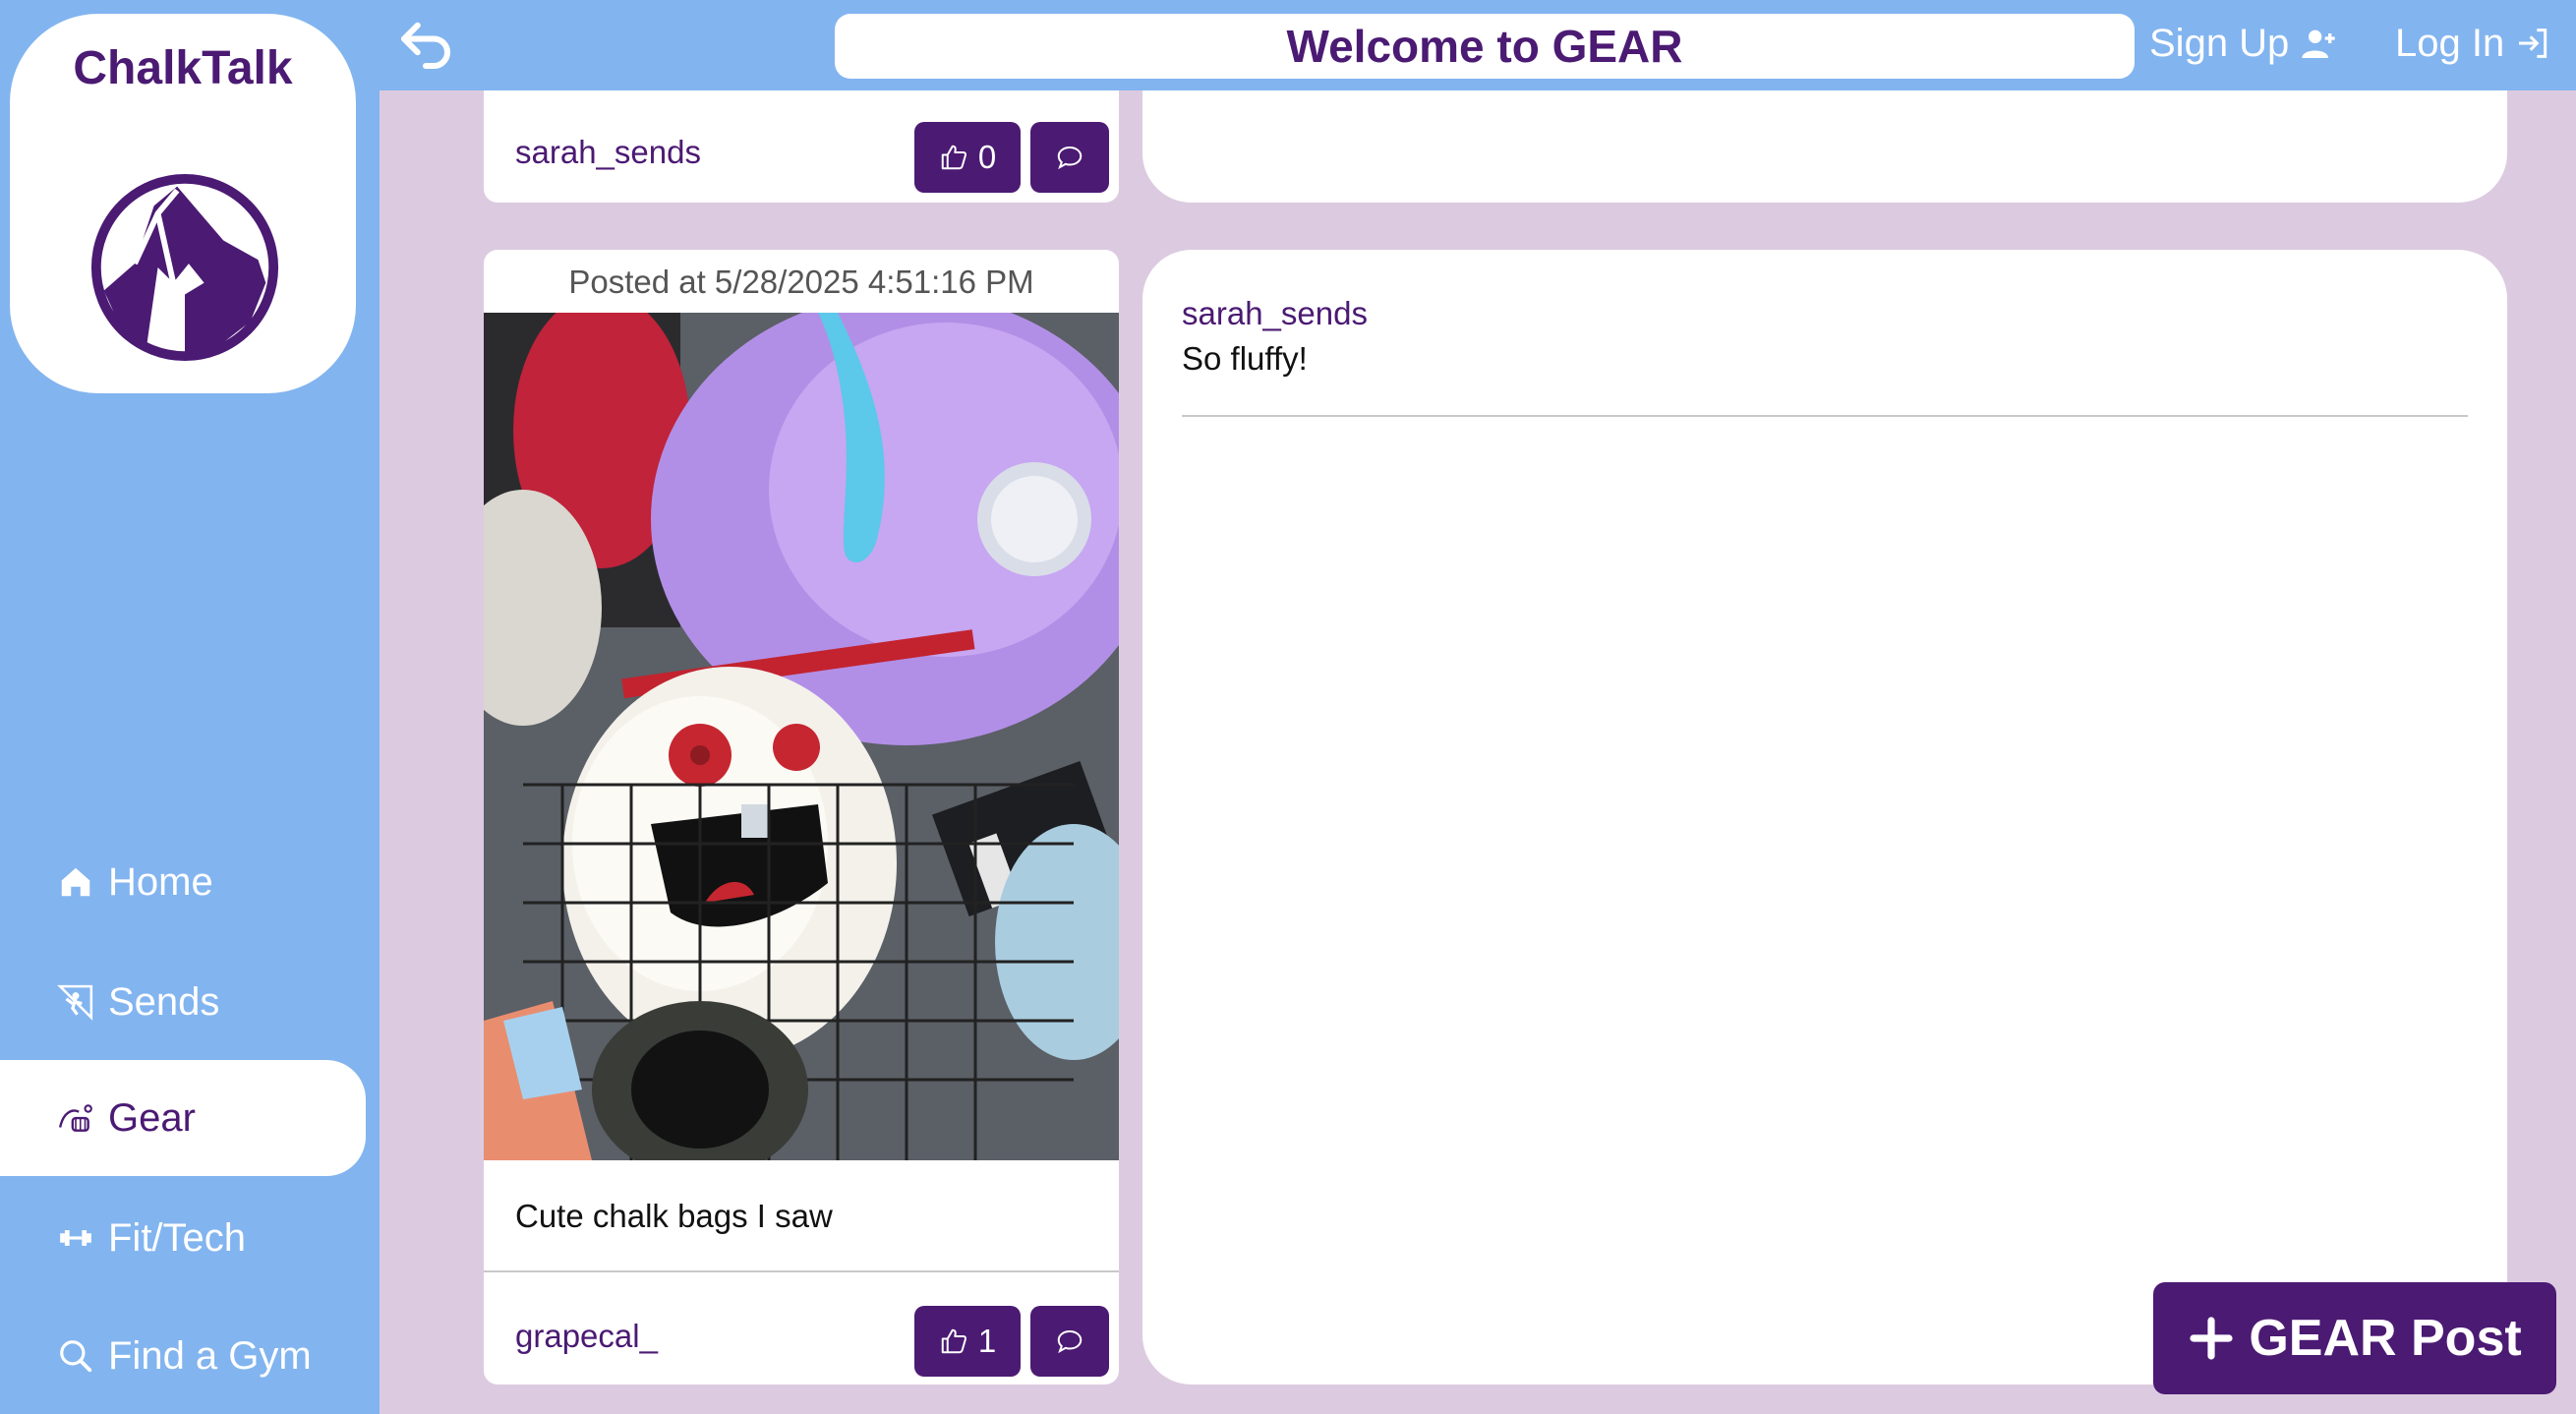 Image resolution: width=2576 pixels, height=1414 pixels. Describe the element at coordinates (1275, 313) in the screenshot. I see `comment-author: sarah_sends` at that location.